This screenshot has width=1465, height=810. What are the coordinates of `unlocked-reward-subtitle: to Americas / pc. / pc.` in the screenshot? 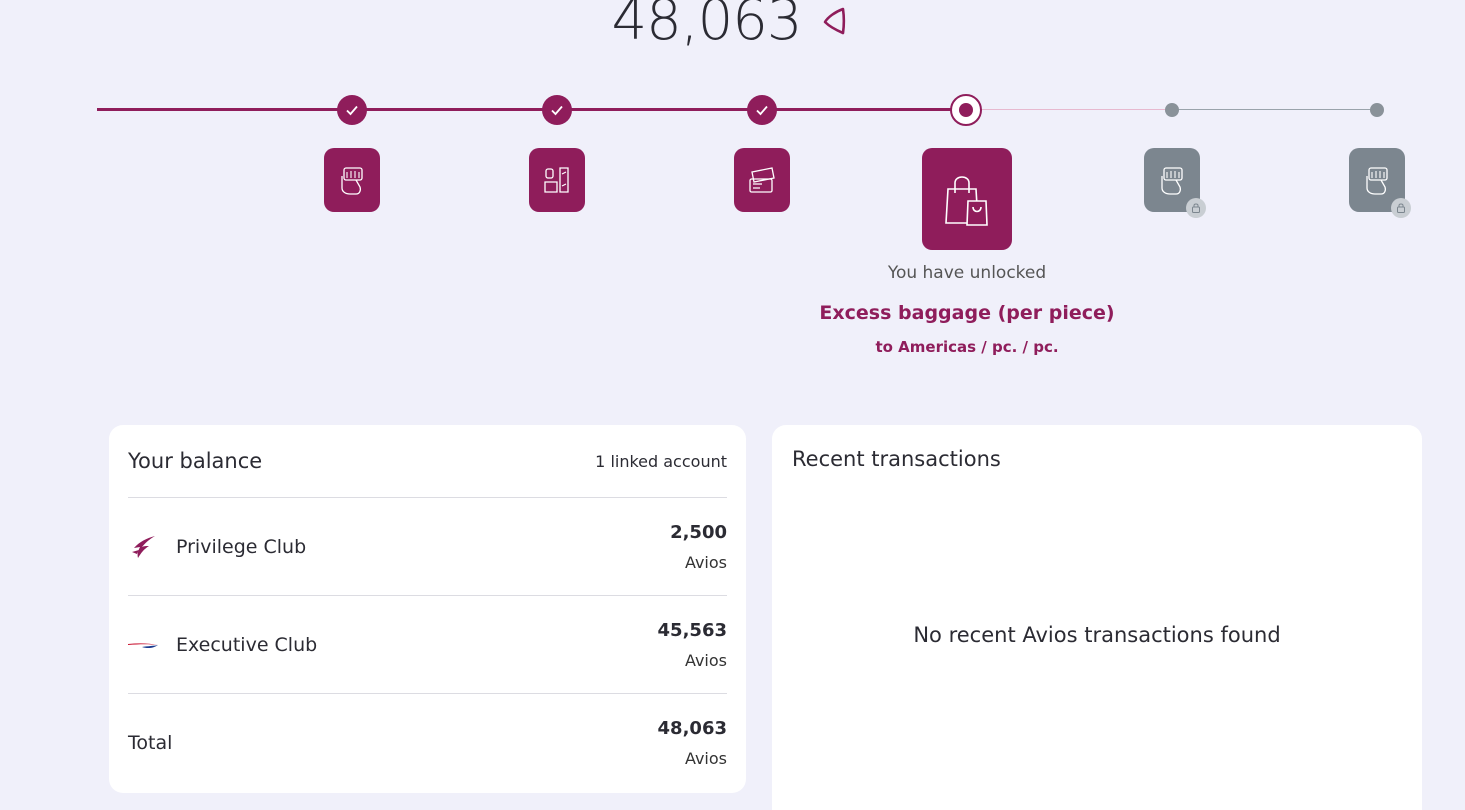 It's located at (967, 347).